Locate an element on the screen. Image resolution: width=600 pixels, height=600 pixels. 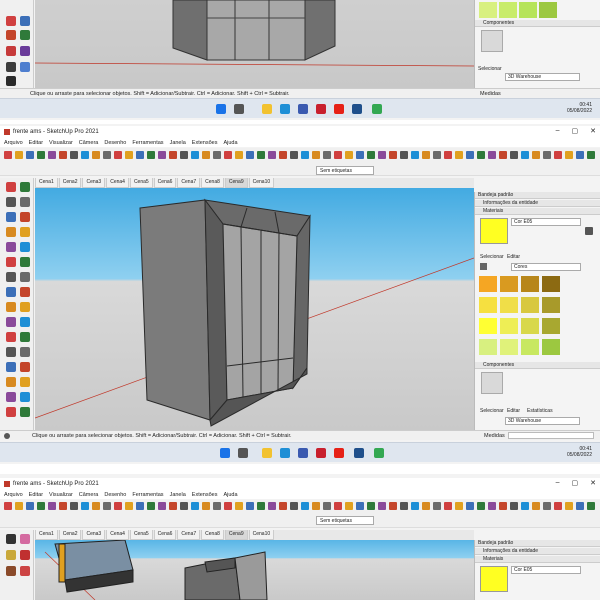
menu-visualizar: Visualizar is located at coordinates (61, 495).